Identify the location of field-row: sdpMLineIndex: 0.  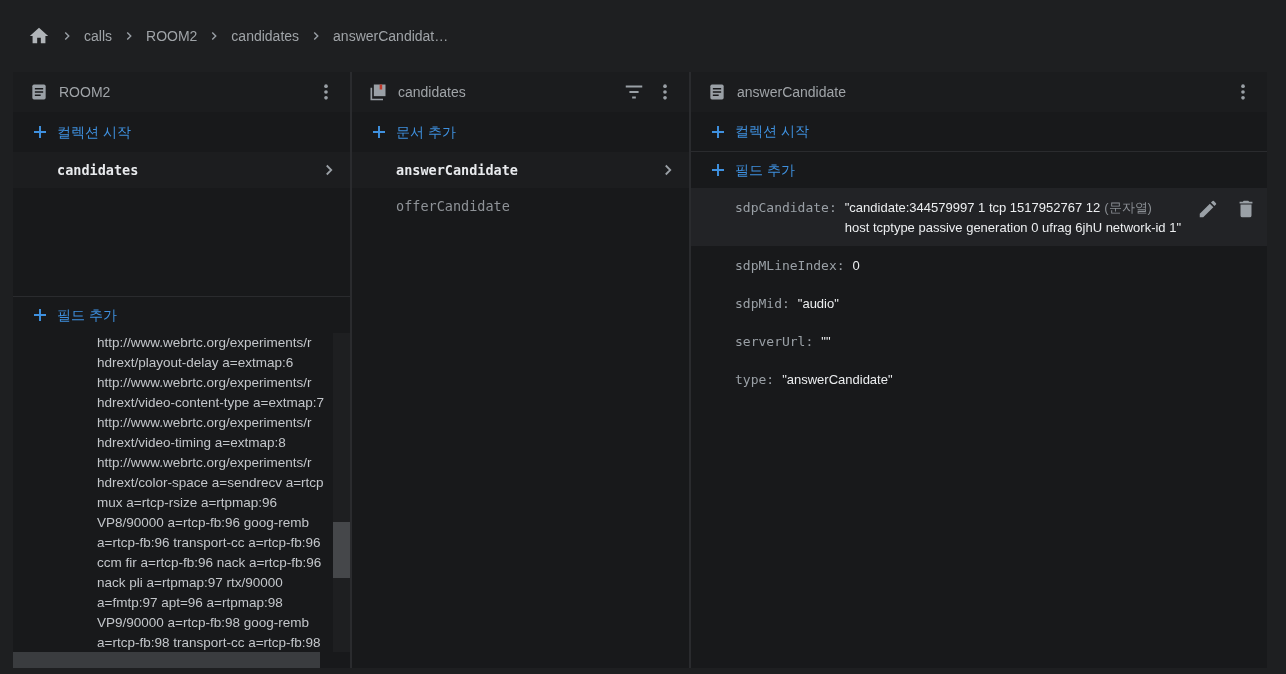
(979, 265).